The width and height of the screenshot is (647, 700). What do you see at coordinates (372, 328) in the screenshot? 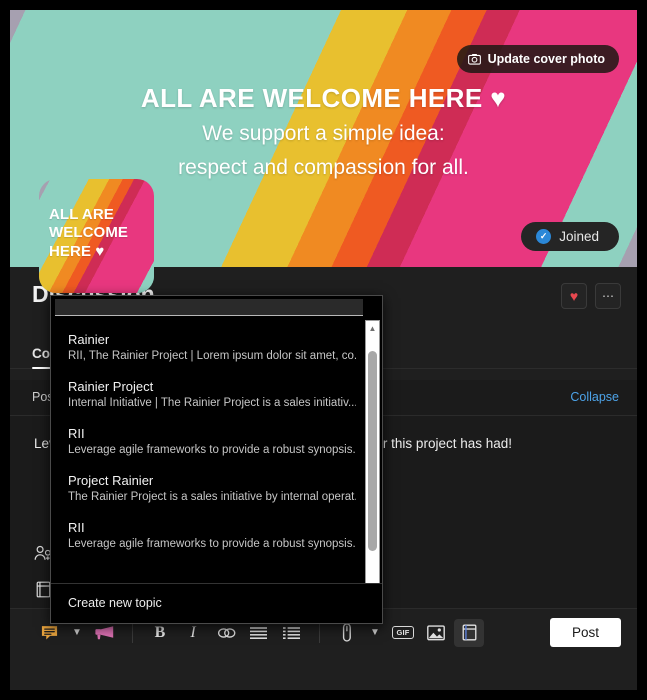
I see `scroll-up-arrow-icon: ▲` at bounding box center [372, 328].